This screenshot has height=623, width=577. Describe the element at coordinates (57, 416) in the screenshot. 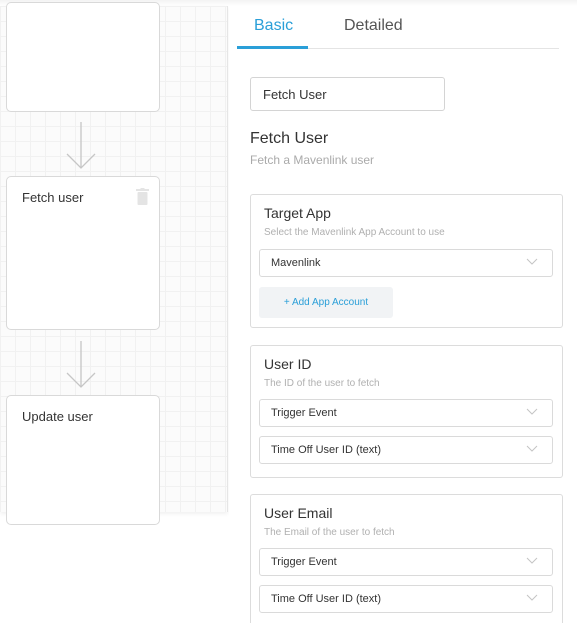

I see `step-title: Update user` at that location.